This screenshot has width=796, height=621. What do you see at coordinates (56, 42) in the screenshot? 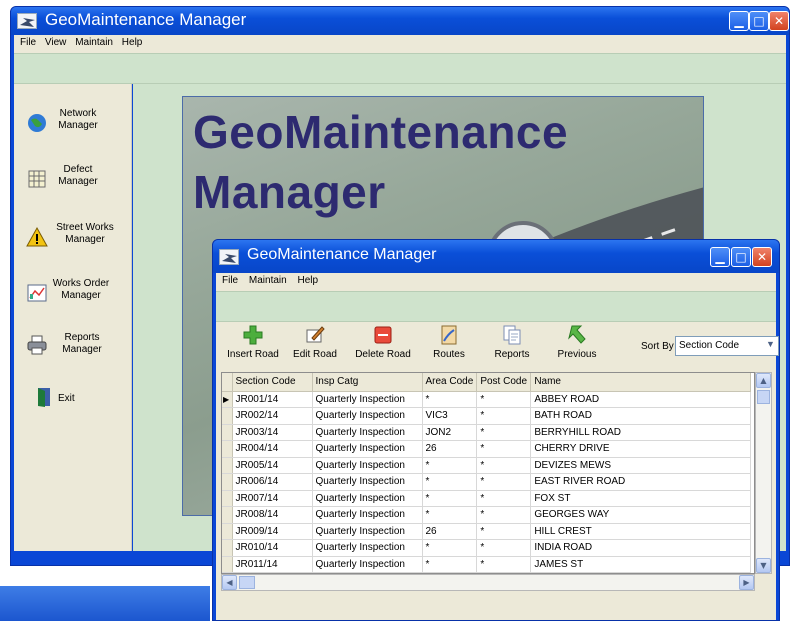
I see `menu-view: View` at bounding box center [56, 42].